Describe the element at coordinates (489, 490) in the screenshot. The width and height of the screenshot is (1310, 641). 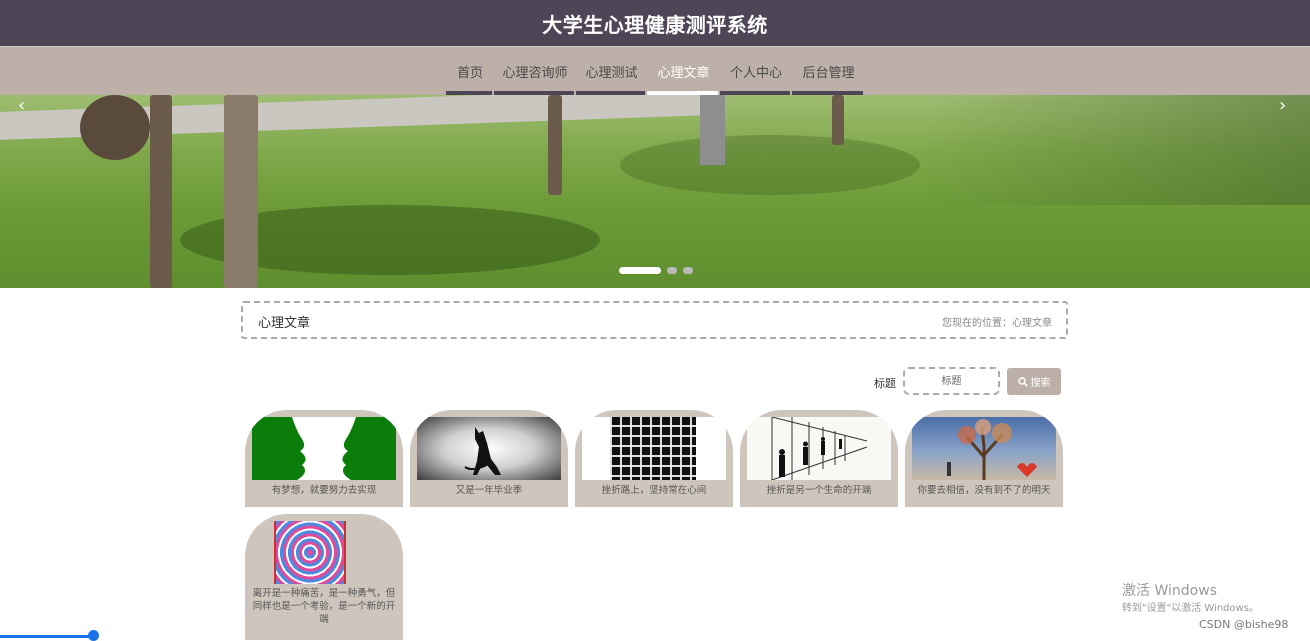
I see `article-title: 又是一年毕业季` at that location.